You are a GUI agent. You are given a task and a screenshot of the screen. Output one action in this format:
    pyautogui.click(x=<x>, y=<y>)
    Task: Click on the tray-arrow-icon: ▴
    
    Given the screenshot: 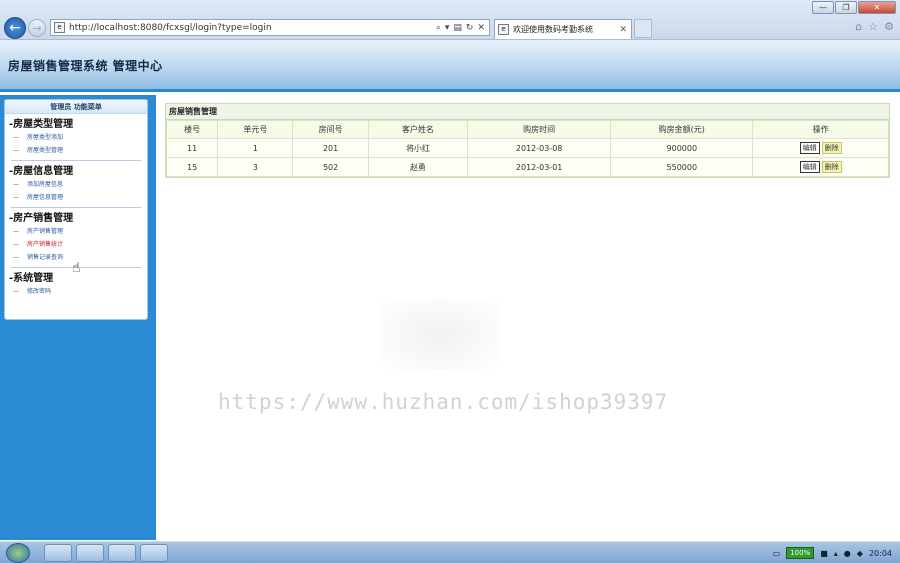 What is the action you would take?
    pyautogui.click(x=836, y=553)
    